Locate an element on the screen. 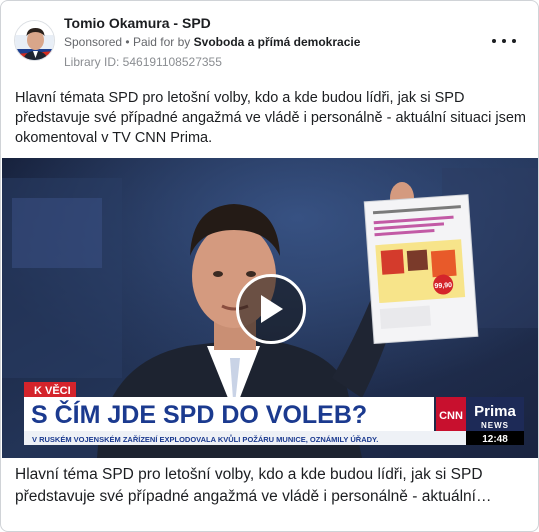 The image size is (539, 532). play-button is located at coordinates (271, 309).